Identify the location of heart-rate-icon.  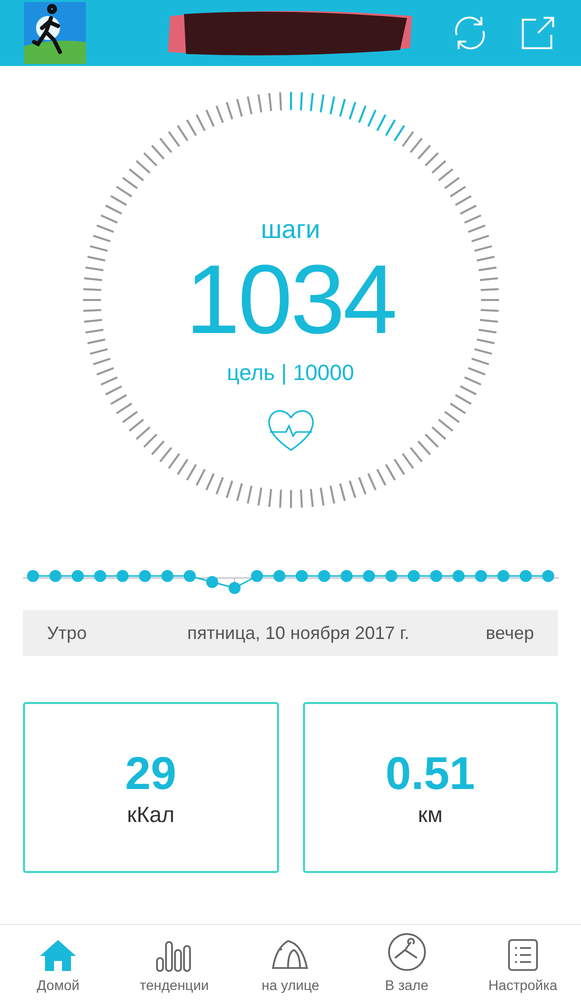
(291, 430).